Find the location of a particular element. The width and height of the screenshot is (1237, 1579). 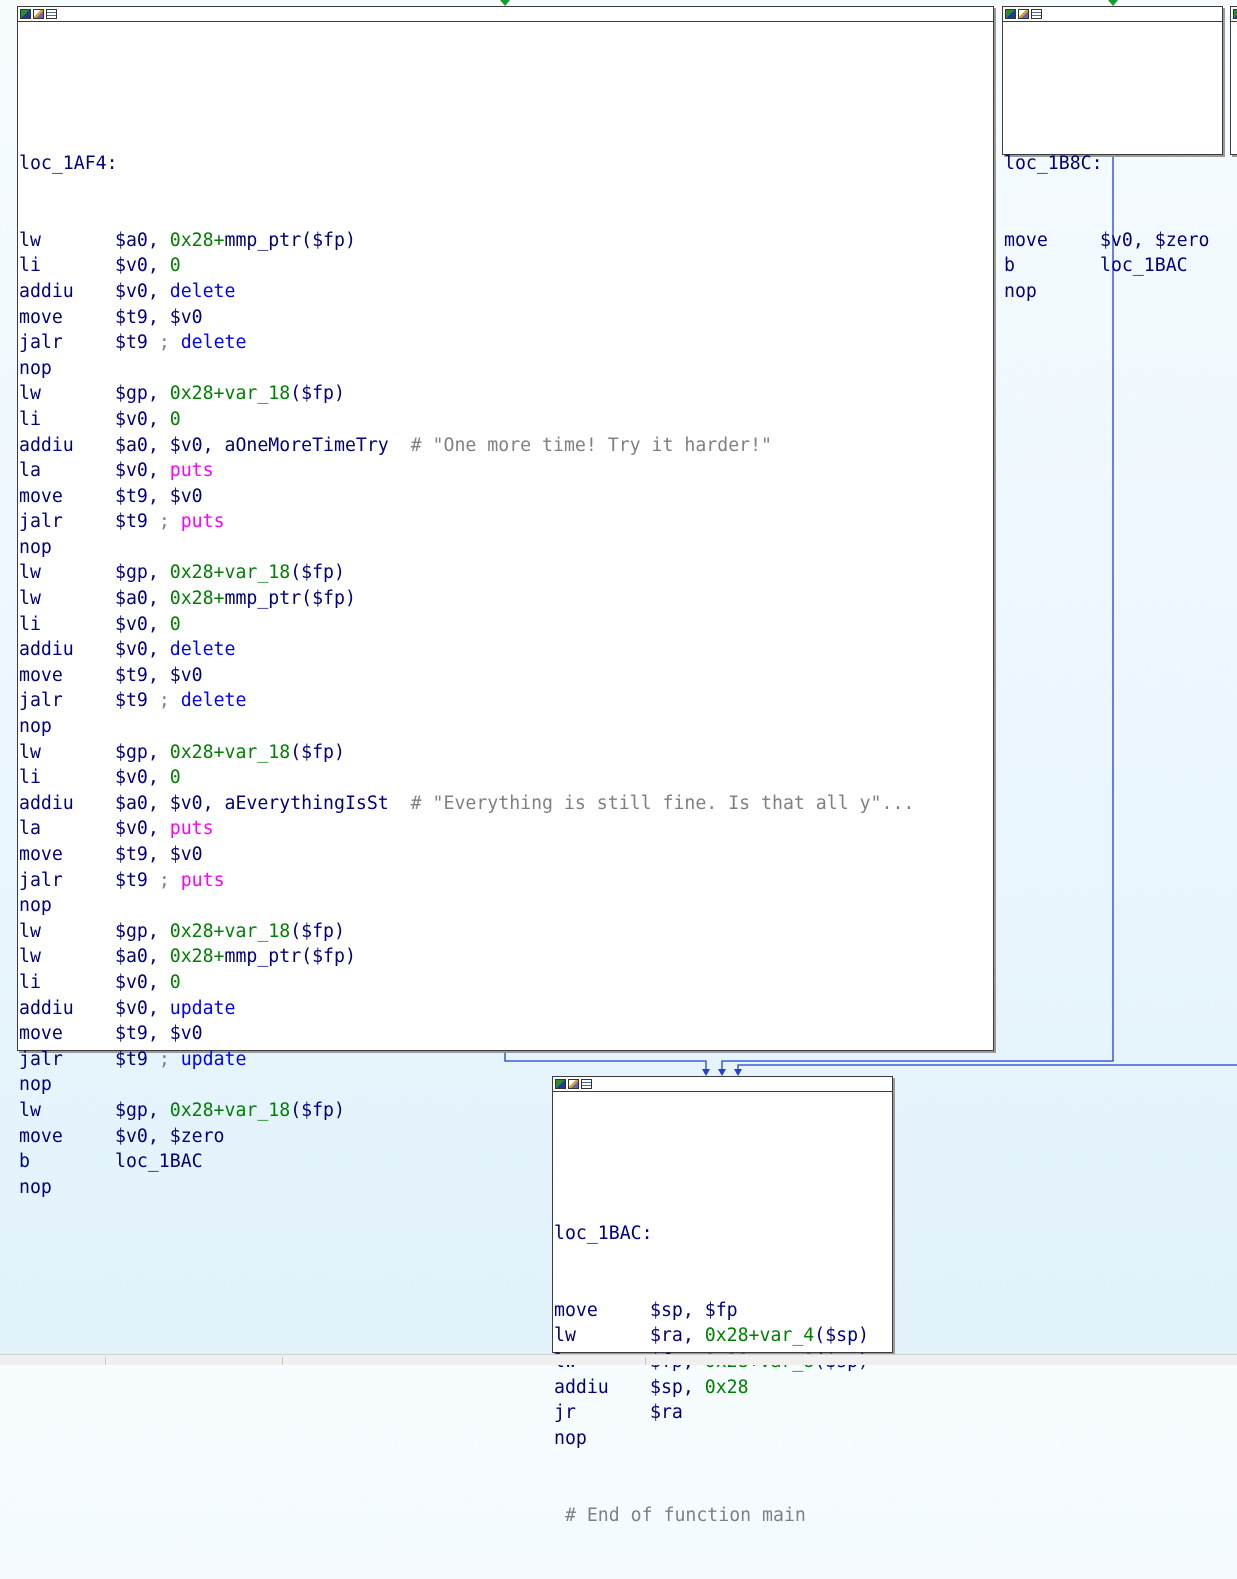

operand: $a0, $v0, aOneMoreTimeTry is located at coordinates (263, 445).